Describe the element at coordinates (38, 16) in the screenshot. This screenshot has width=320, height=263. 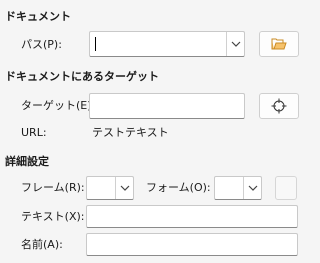
I see `document-heading: ドキュメント` at that location.